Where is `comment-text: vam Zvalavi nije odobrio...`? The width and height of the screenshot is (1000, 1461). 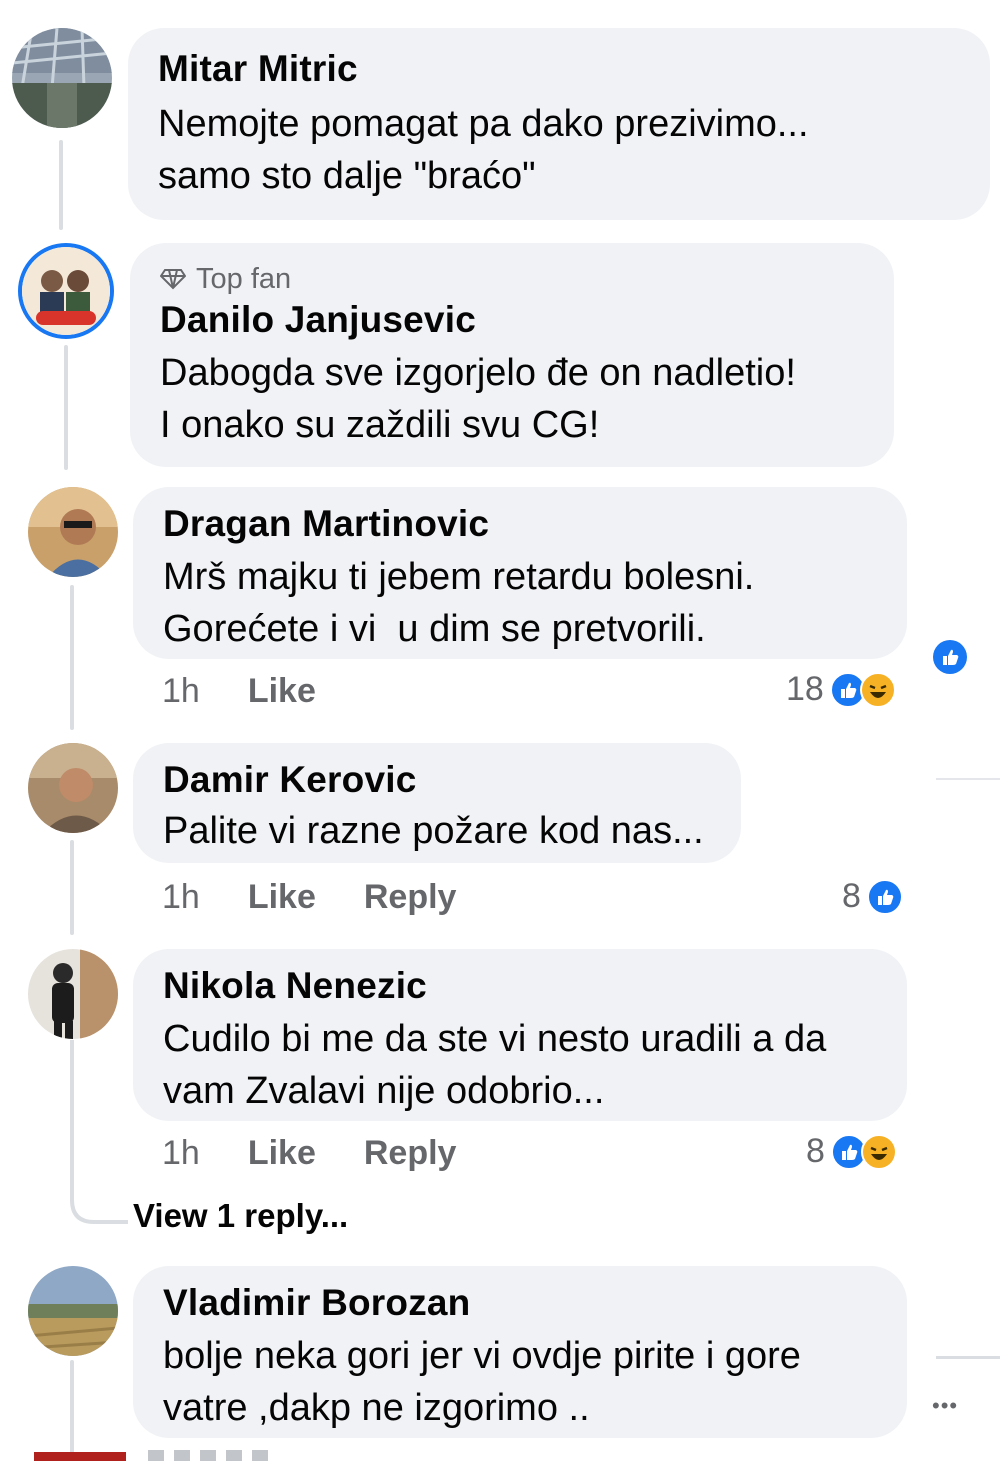
comment-text: vam Zvalavi nije odobrio... is located at coordinates (384, 1091).